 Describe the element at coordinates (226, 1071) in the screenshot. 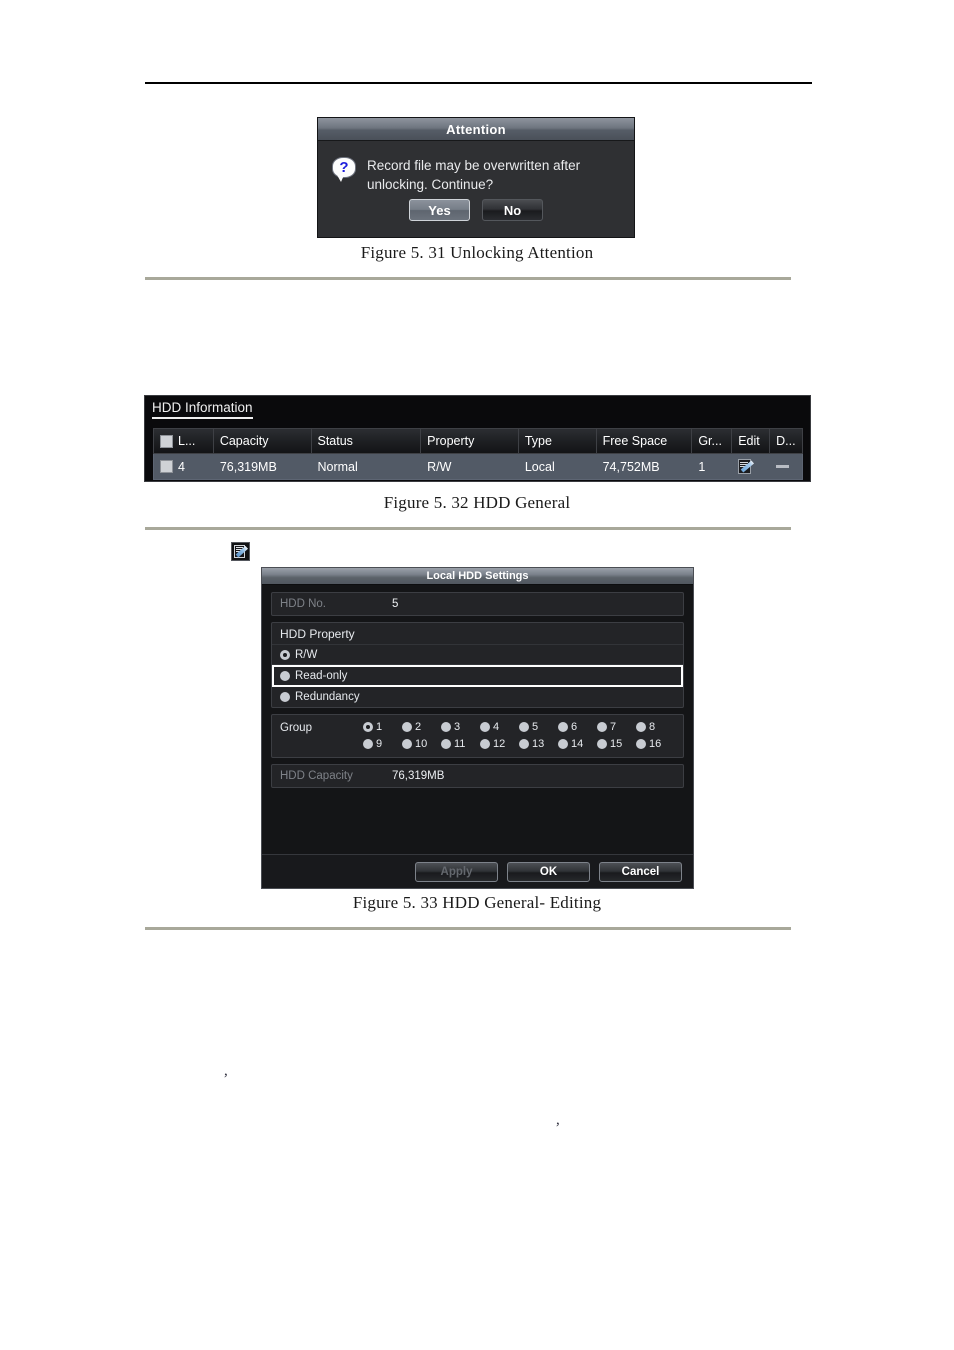

I see `stray-comma-left: ,` at that location.